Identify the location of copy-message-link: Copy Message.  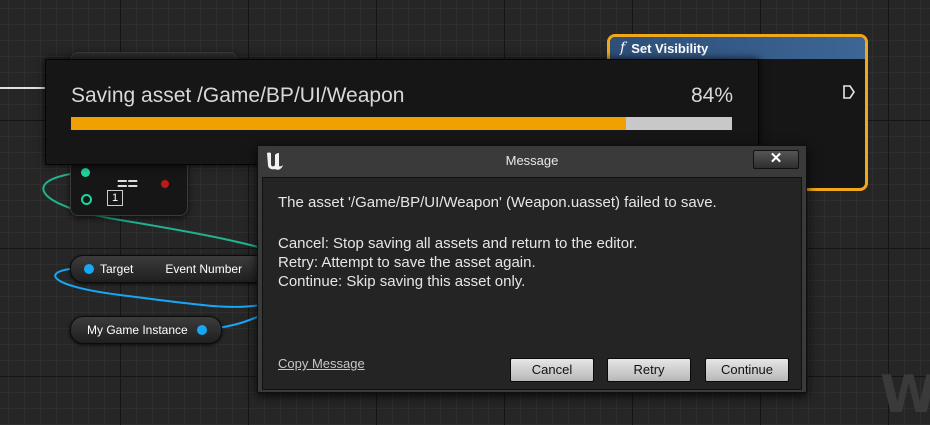
(321, 363).